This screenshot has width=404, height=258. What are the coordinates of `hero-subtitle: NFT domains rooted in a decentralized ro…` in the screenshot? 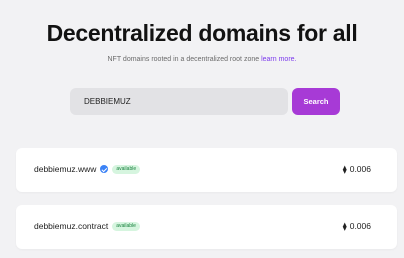 It's located at (202, 59).